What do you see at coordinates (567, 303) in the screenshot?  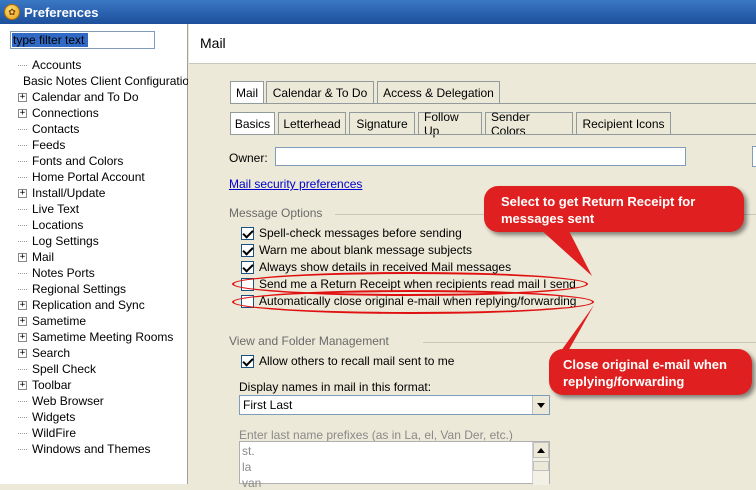 I see `callout-pointers` at bounding box center [567, 303].